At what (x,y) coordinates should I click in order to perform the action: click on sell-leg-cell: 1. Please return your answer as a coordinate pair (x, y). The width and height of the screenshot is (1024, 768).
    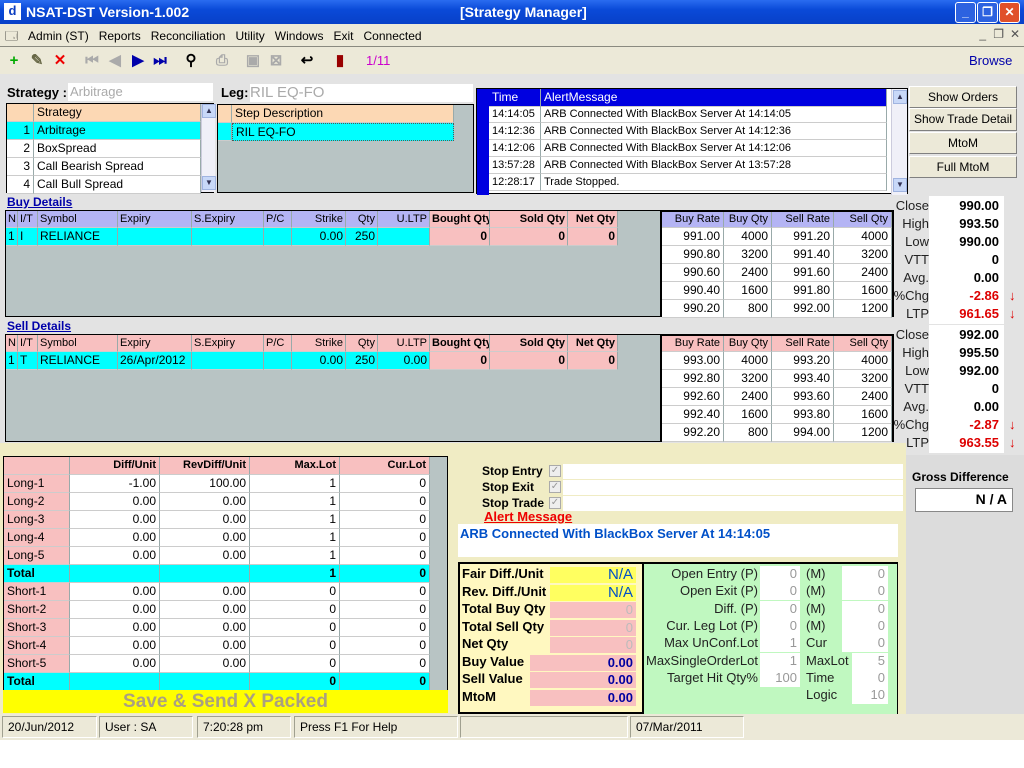
    Looking at the image, I should click on (12, 361).